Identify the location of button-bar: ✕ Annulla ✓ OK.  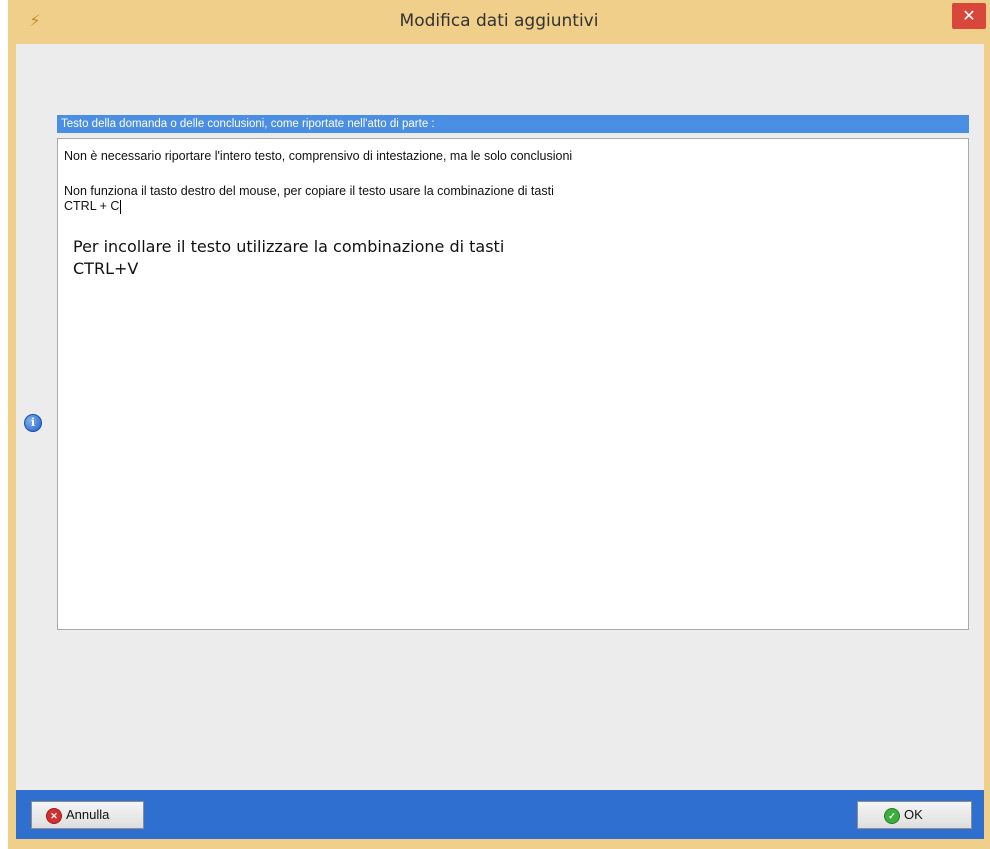
(500, 814).